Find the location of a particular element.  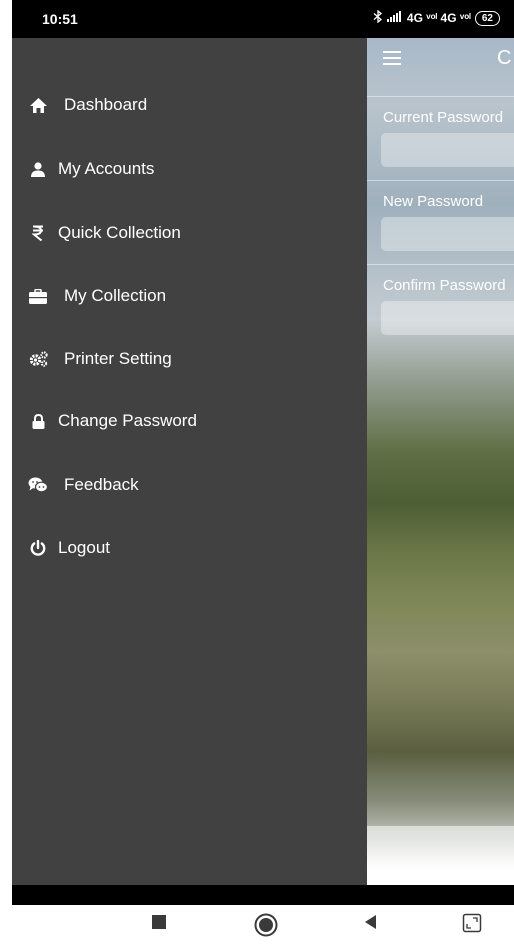

drawer-item-label: My Collection is located at coordinates (115, 295).